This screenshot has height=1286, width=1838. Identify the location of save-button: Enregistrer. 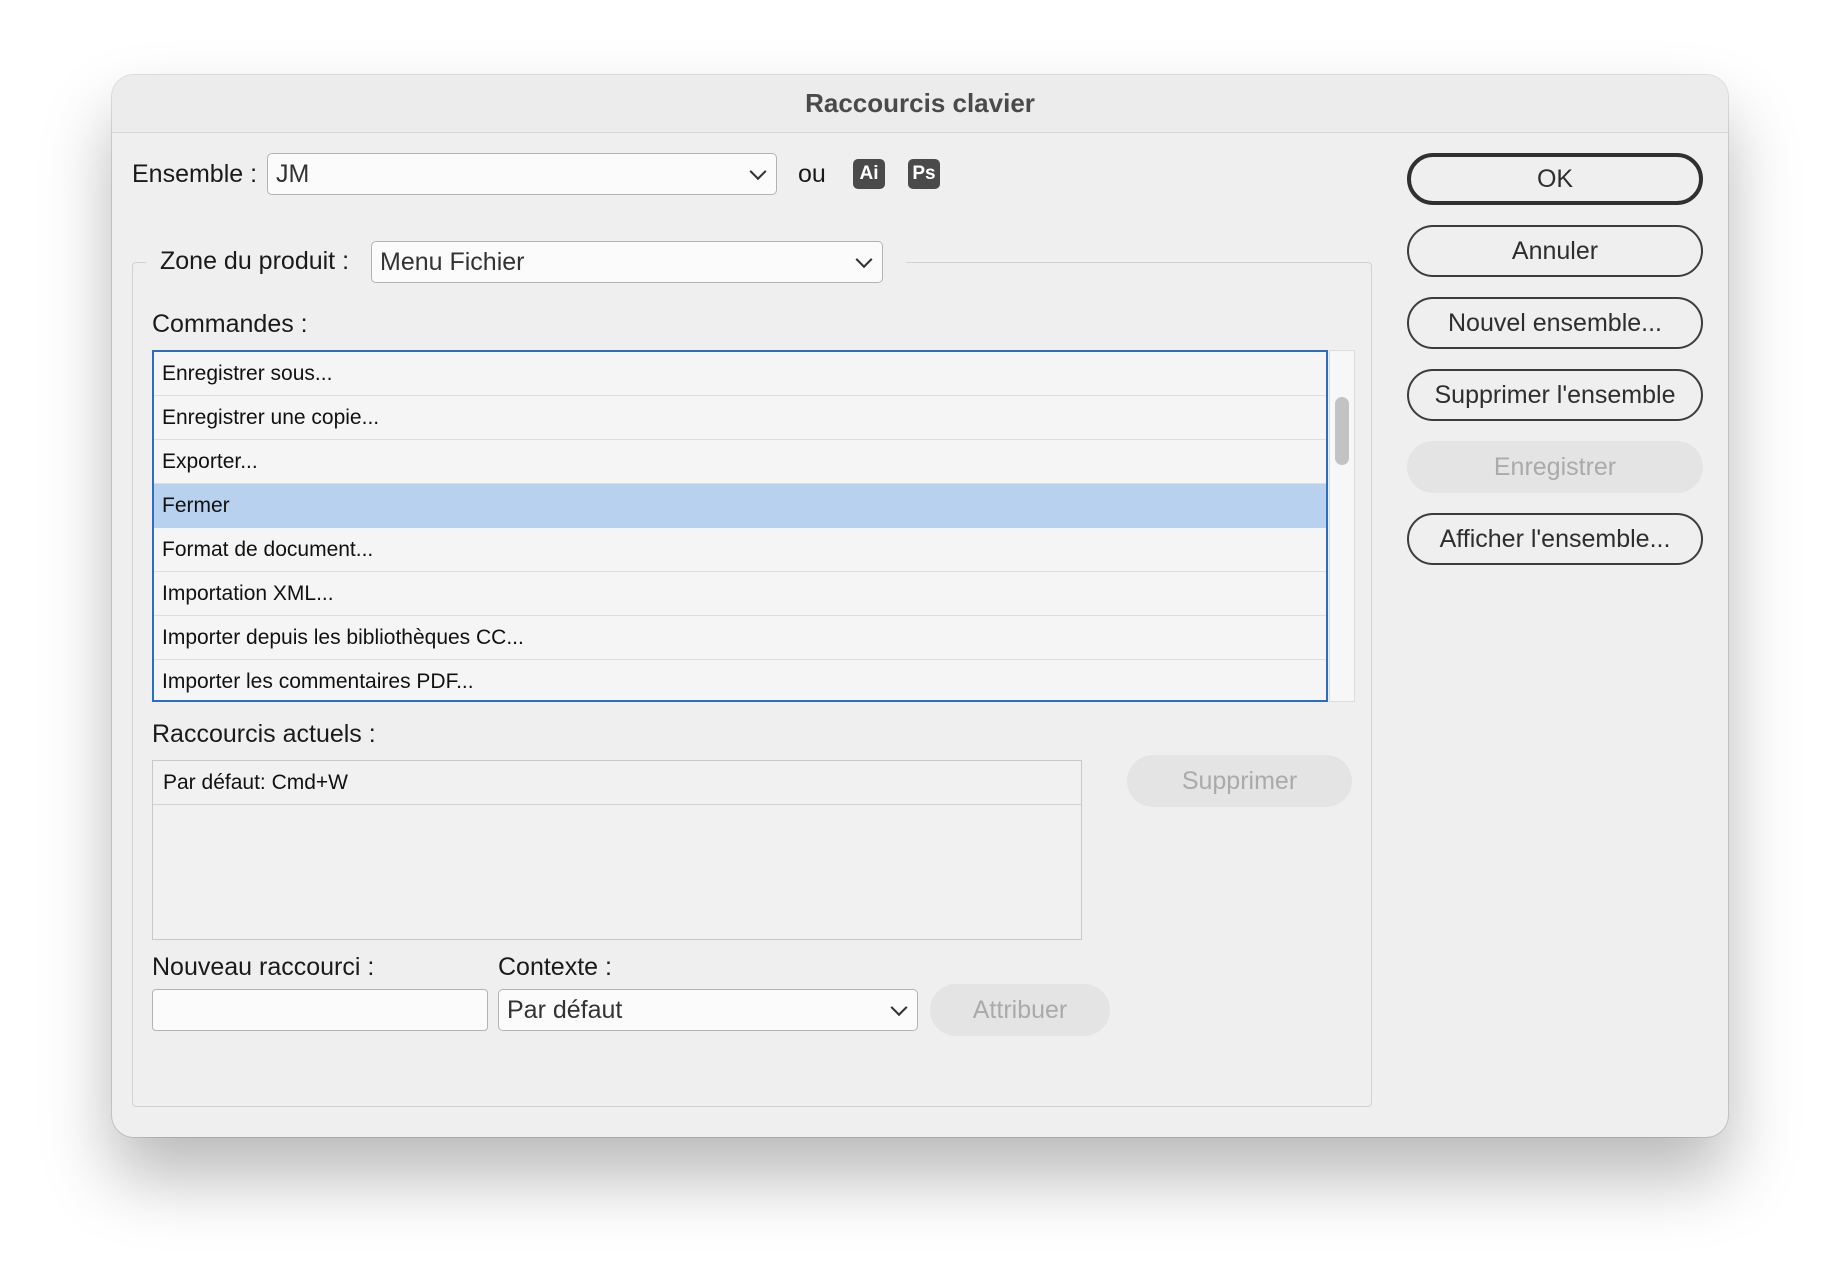
(1555, 467).